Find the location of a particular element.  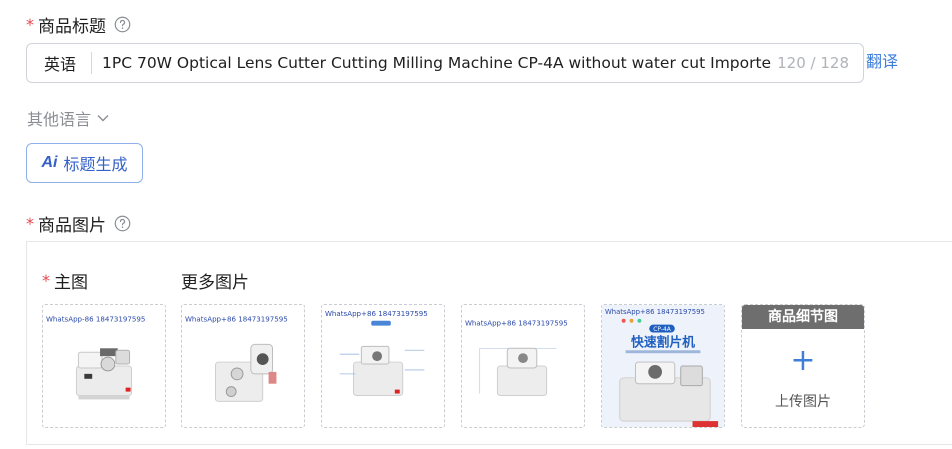

product-title-label: 商品标题 is located at coordinates (72, 27).